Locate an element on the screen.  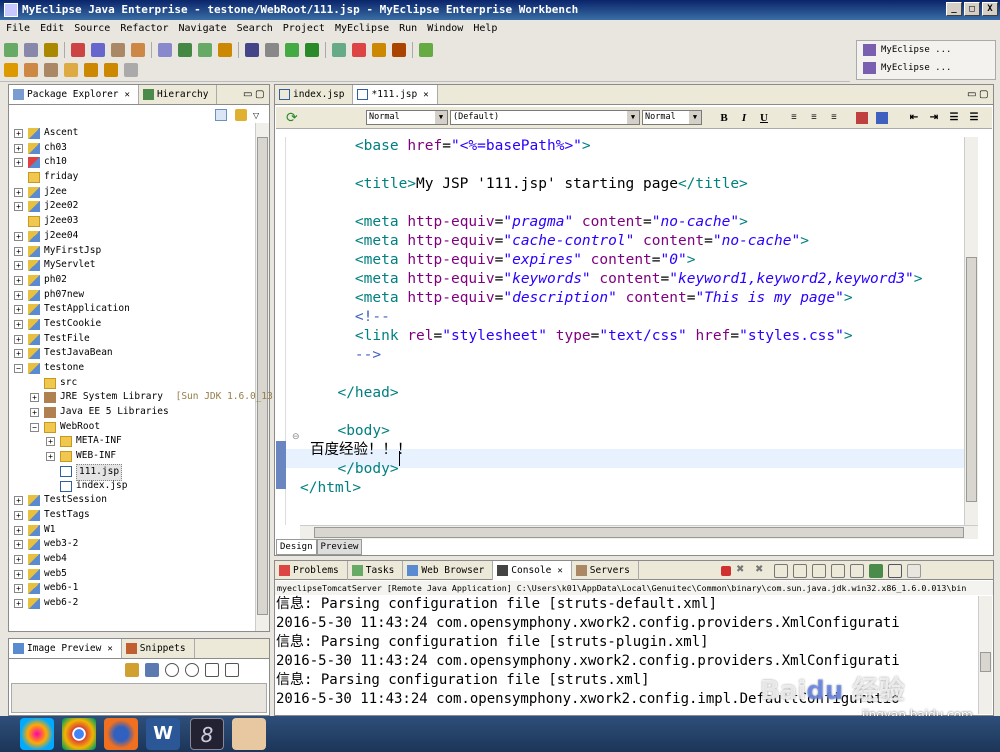
menu-myeclipse: MyEclipse is located at coordinates (362, 29).